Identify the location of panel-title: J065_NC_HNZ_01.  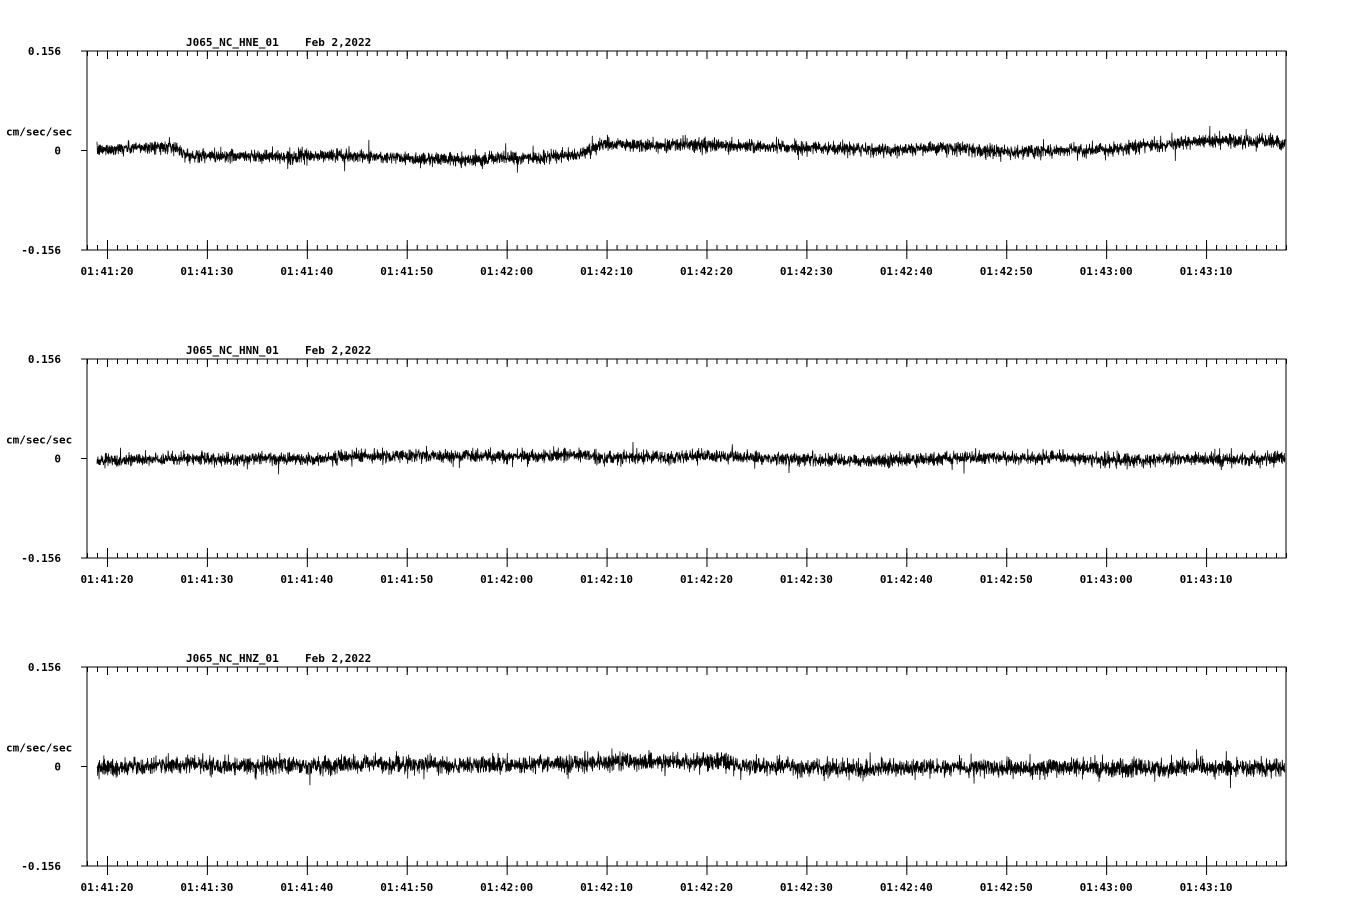
(232, 658).